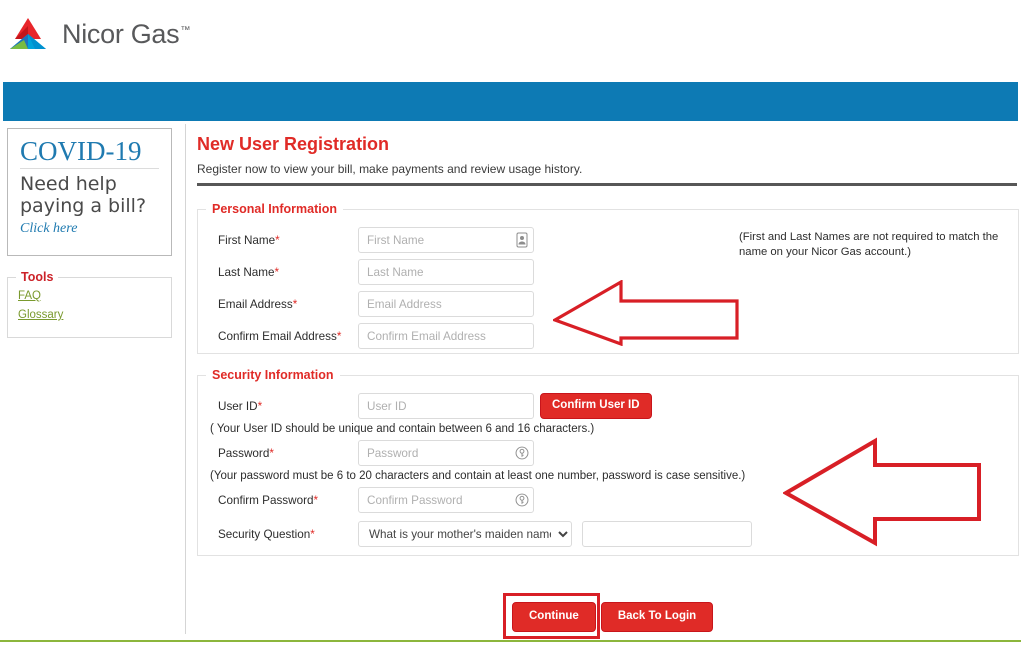 This screenshot has height=647, width=1021. What do you see at coordinates (465, 534) in the screenshot?
I see `security-question-select: What is your mother's maiden name?` at bounding box center [465, 534].